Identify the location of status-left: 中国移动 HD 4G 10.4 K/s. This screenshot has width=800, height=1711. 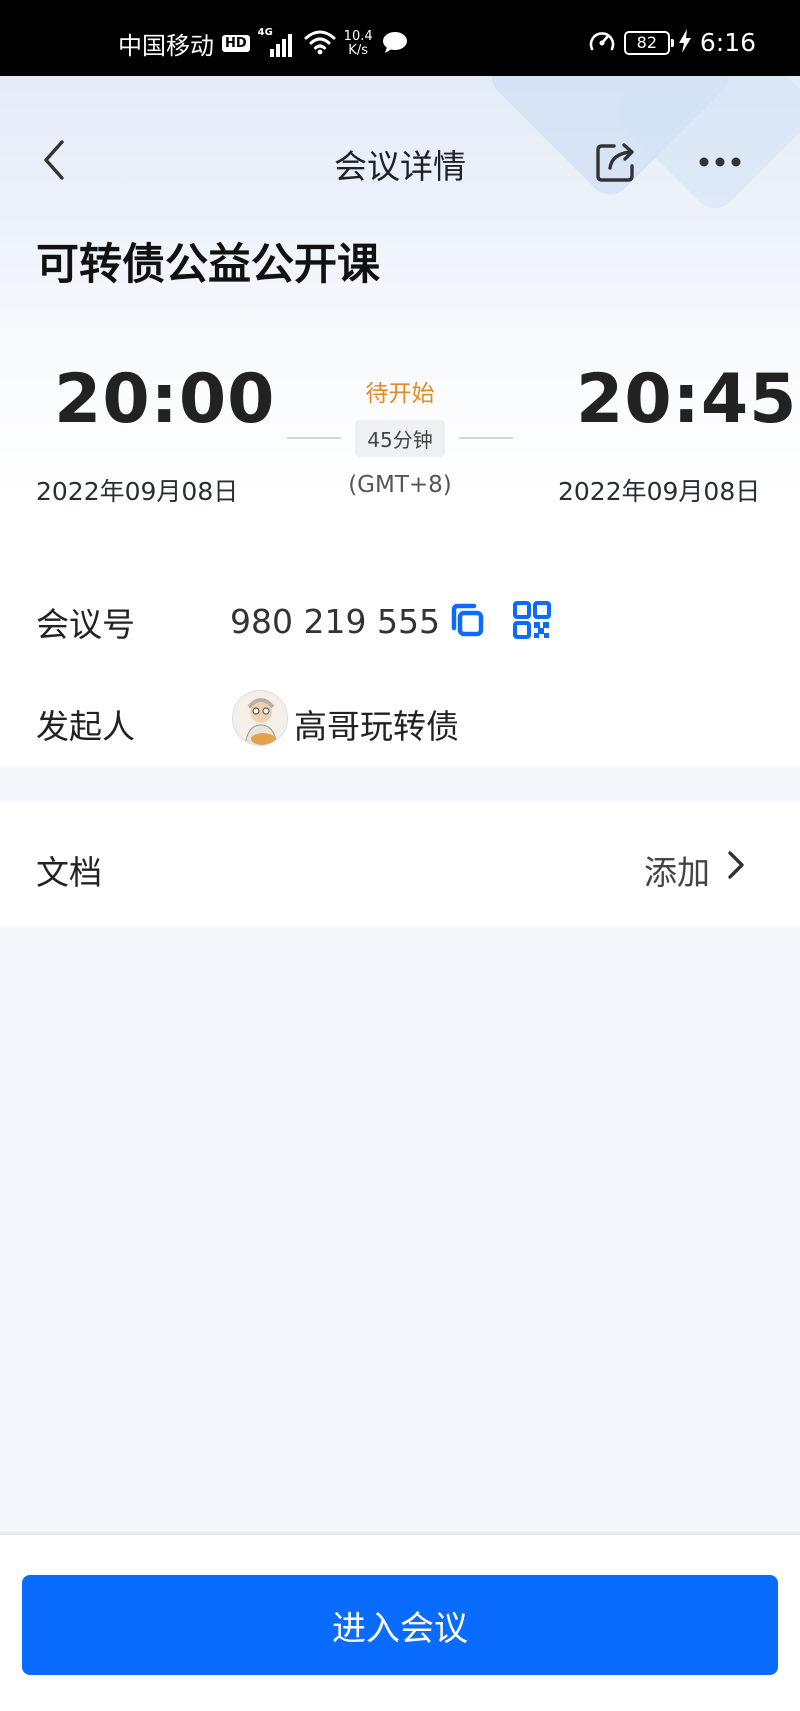
(263, 43).